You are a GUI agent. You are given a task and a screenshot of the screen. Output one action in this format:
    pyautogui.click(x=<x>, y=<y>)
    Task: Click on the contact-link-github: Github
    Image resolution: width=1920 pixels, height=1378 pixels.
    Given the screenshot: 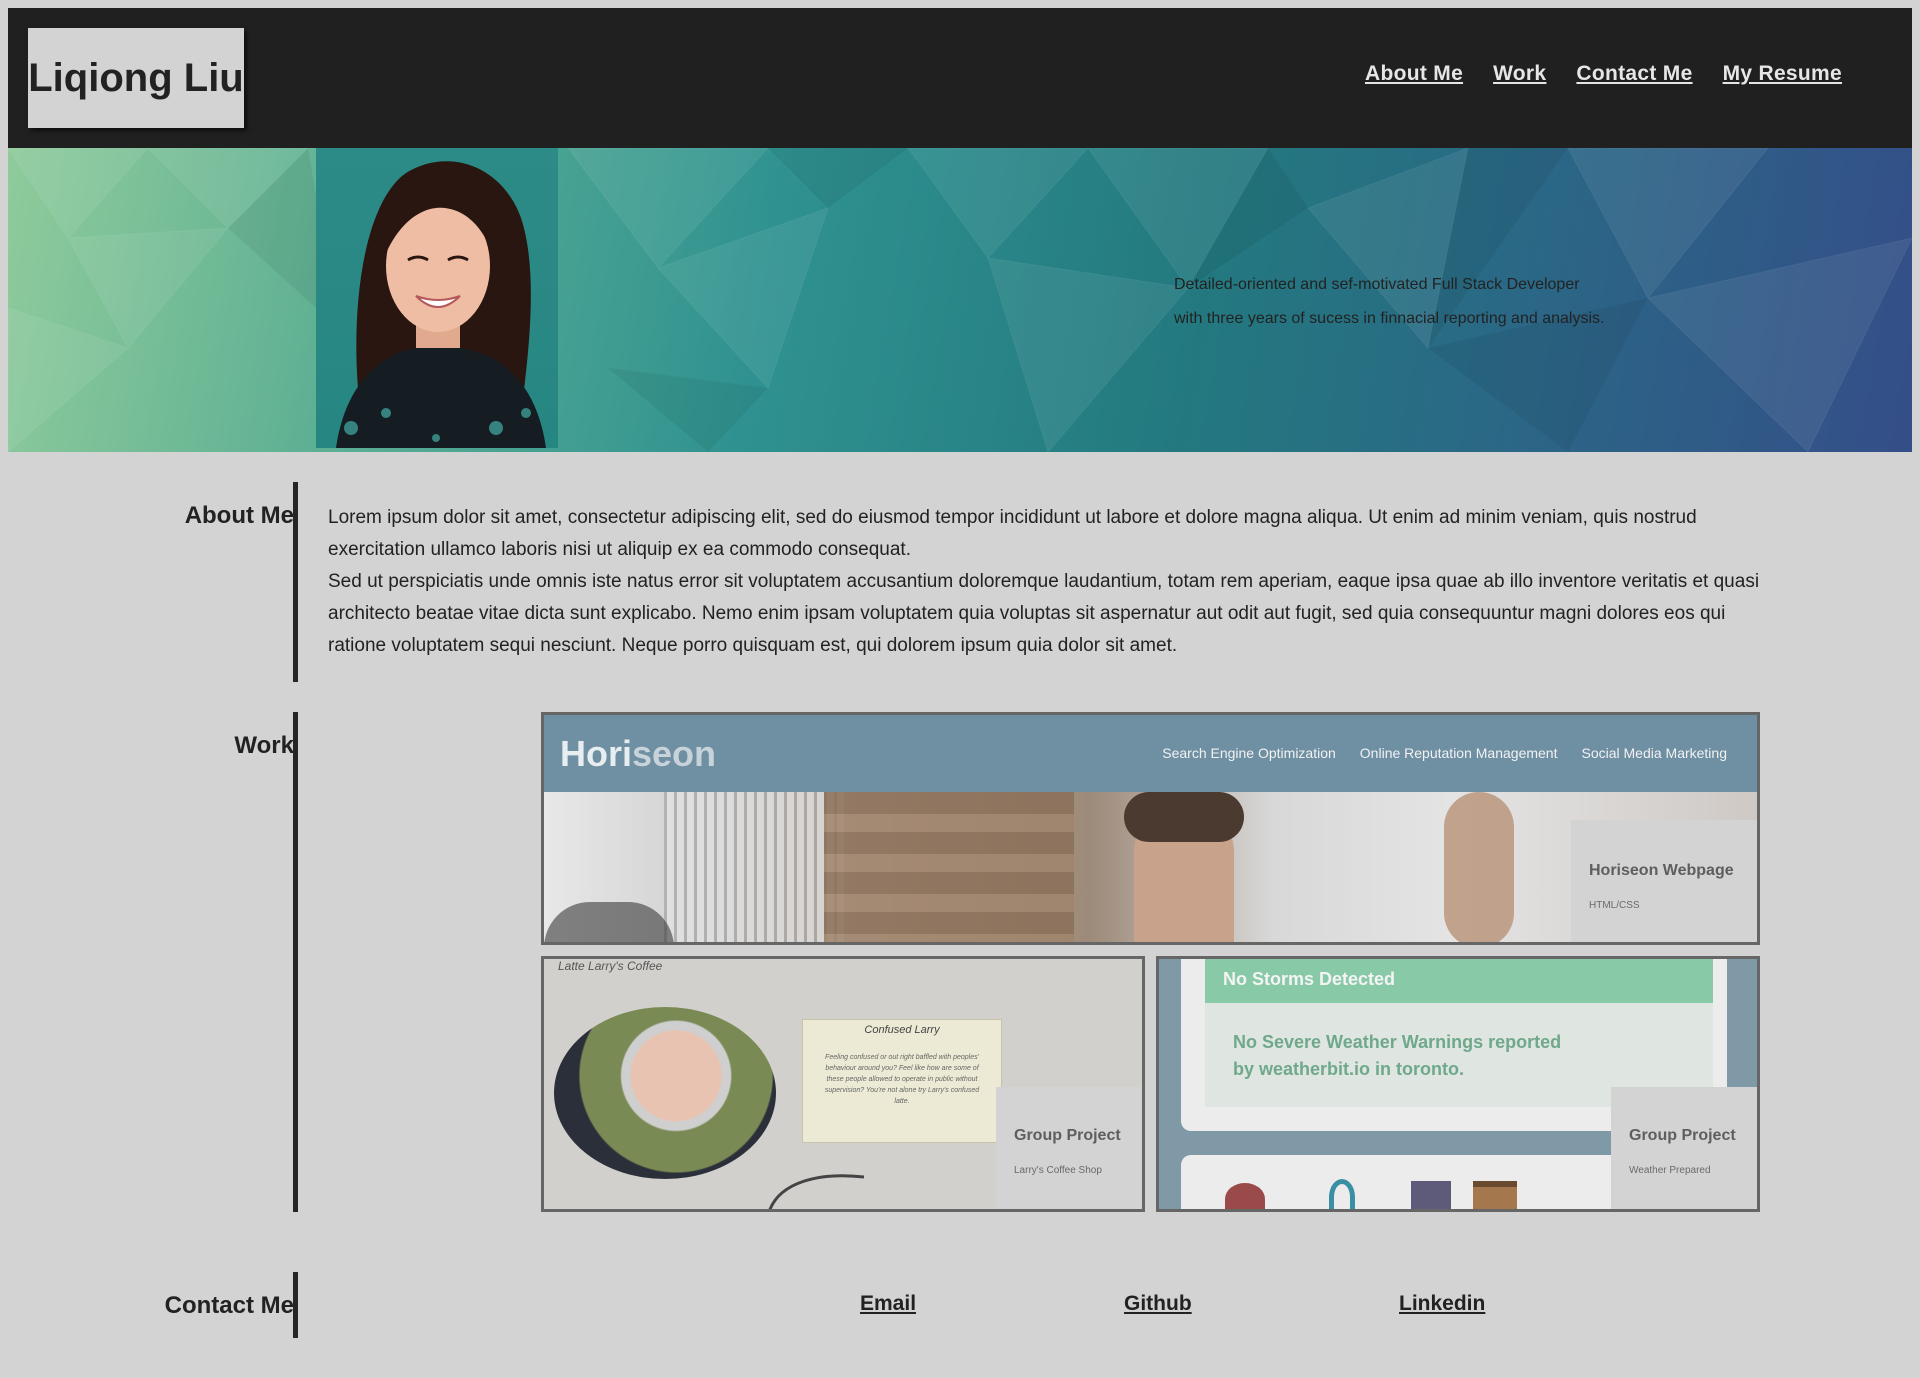 What is the action you would take?
    pyautogui.click(x=1158, y=1304)
    